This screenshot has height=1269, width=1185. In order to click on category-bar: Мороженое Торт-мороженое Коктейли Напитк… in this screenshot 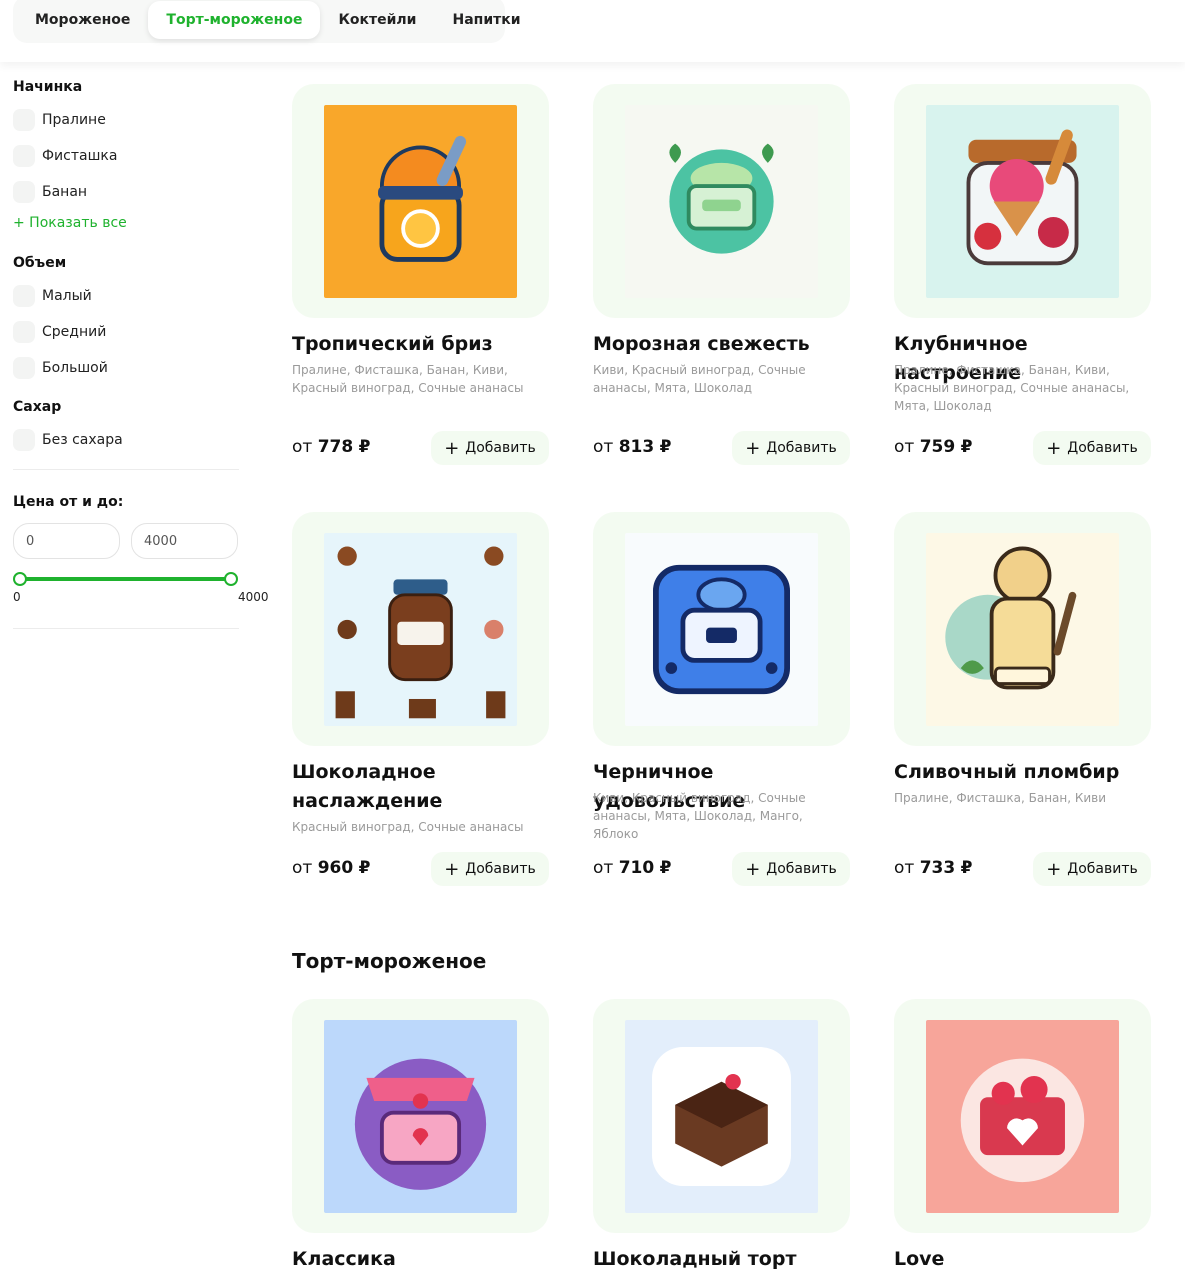, I will do `click(592, 31)`.